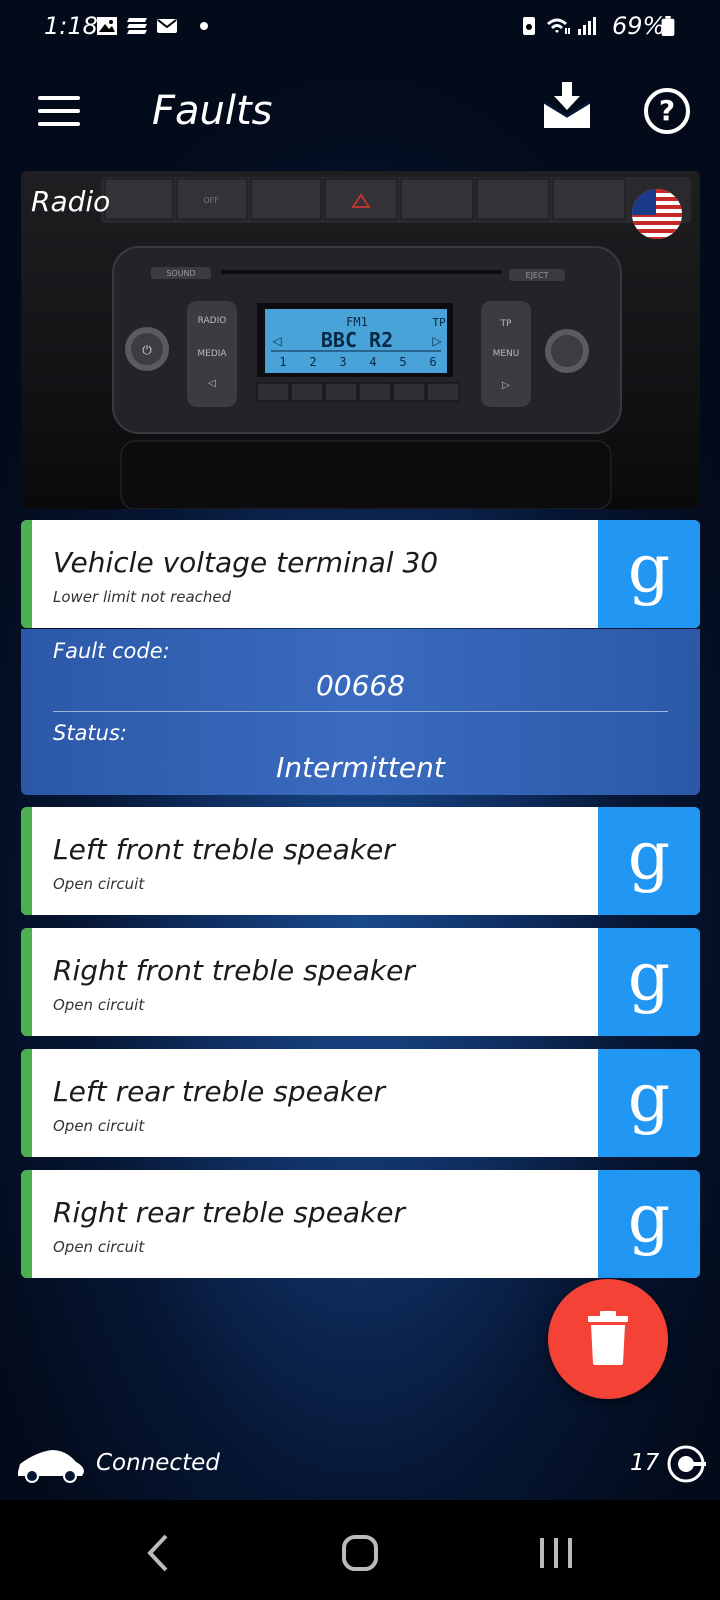 This screenshot has width=720, height=1600. Describe the element at coordinates (360, 28) in the screenshot. I see `status-bar: 1:18 69%` at that location.